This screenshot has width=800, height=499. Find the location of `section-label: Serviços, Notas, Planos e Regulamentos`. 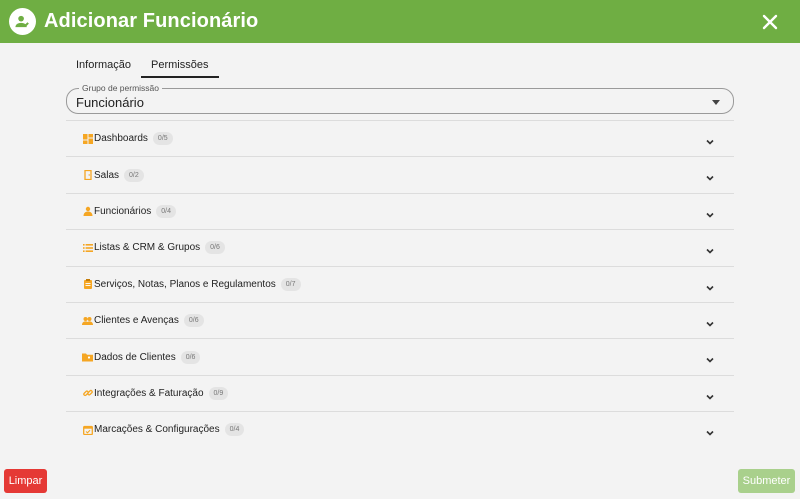

section-label: Serviços, Notas, Planos e Regulamentos is located at coordinates (185, 284).